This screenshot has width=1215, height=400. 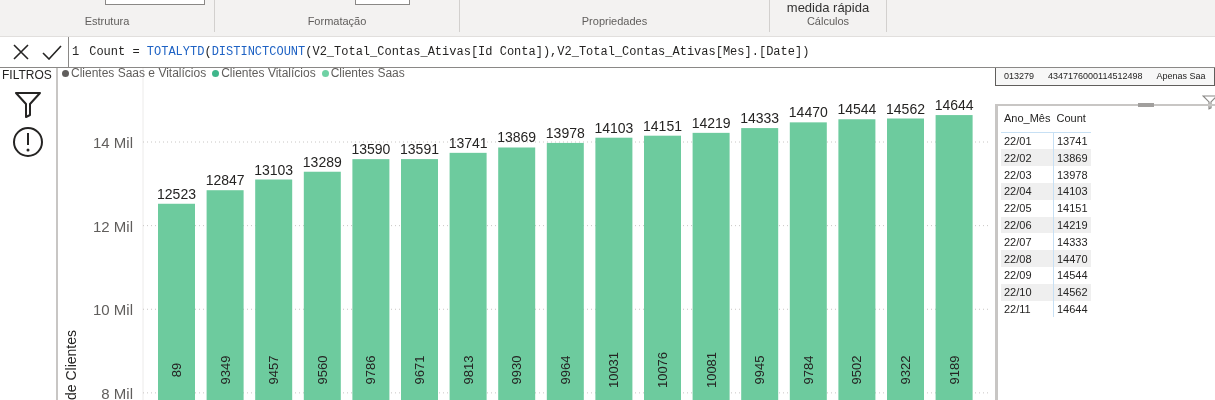 I want to click on bar-value-label: 13978, so click(x=565, y=132).